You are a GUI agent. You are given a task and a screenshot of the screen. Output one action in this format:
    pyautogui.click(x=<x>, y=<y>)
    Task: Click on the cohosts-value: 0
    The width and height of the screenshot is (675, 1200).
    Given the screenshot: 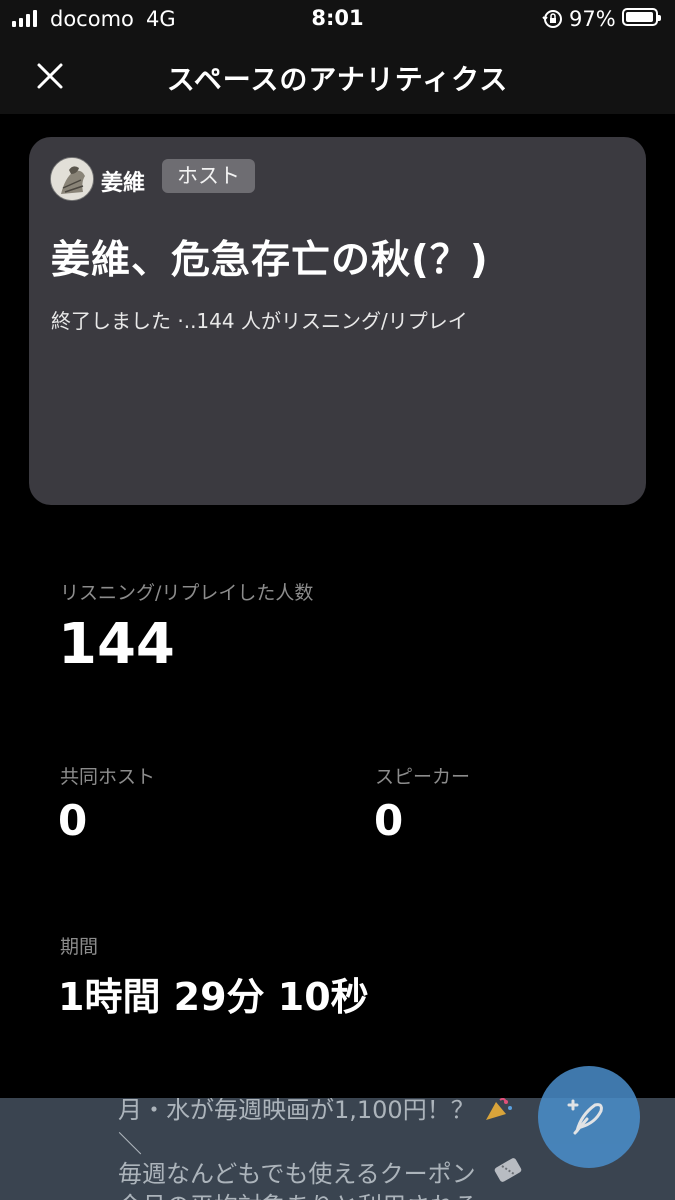 What is the action you would take?
    pyautogui.click(x=73, y=820)
    